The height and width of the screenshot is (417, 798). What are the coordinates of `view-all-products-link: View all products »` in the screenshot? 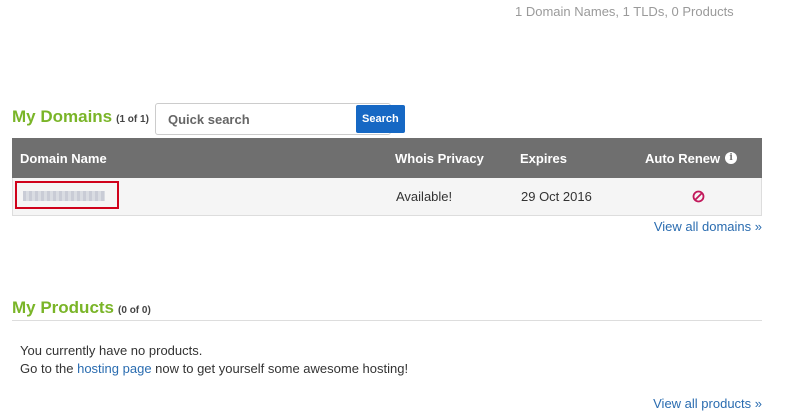 It's located at (707, 403).